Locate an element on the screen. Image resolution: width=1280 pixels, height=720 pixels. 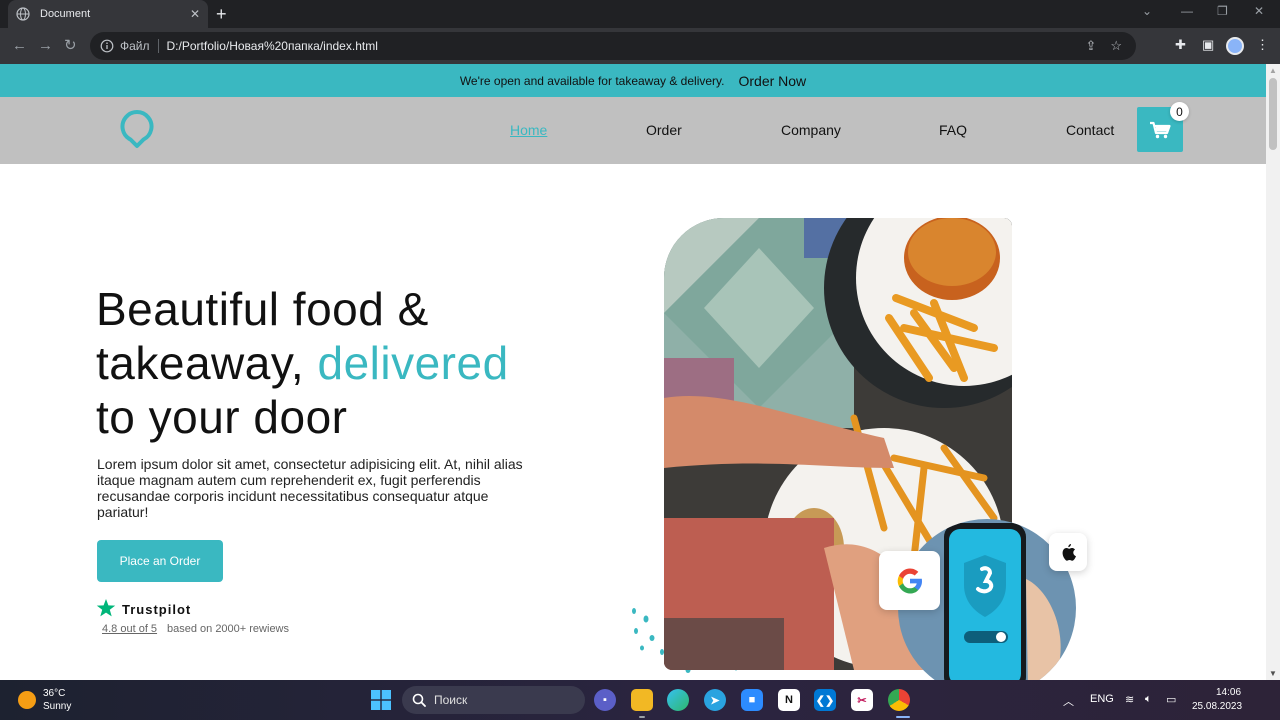
address-separator is located at coordinates (158, 46).